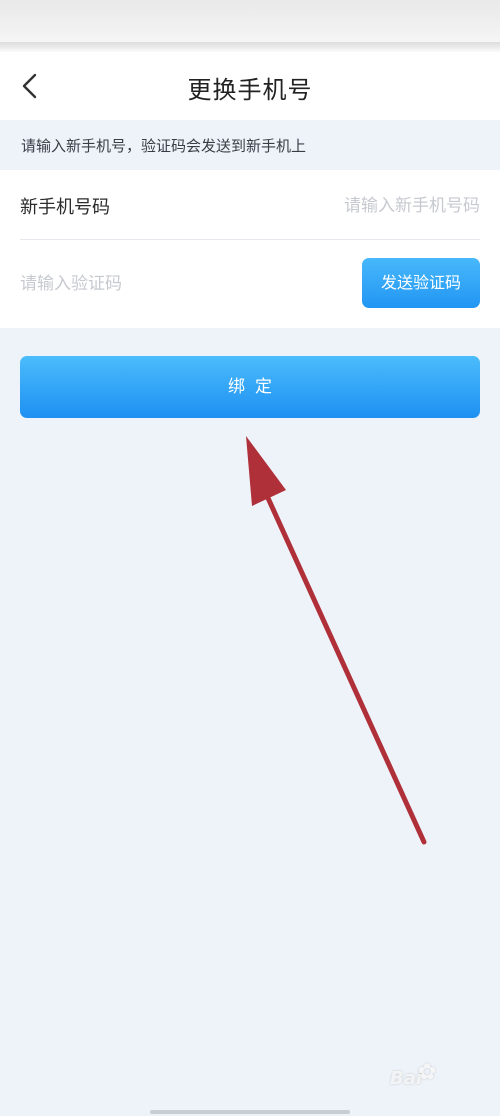  Describe the element at coordinates (250, 90) in the screenshot. I see `page-title: 更换手机号` at that location.